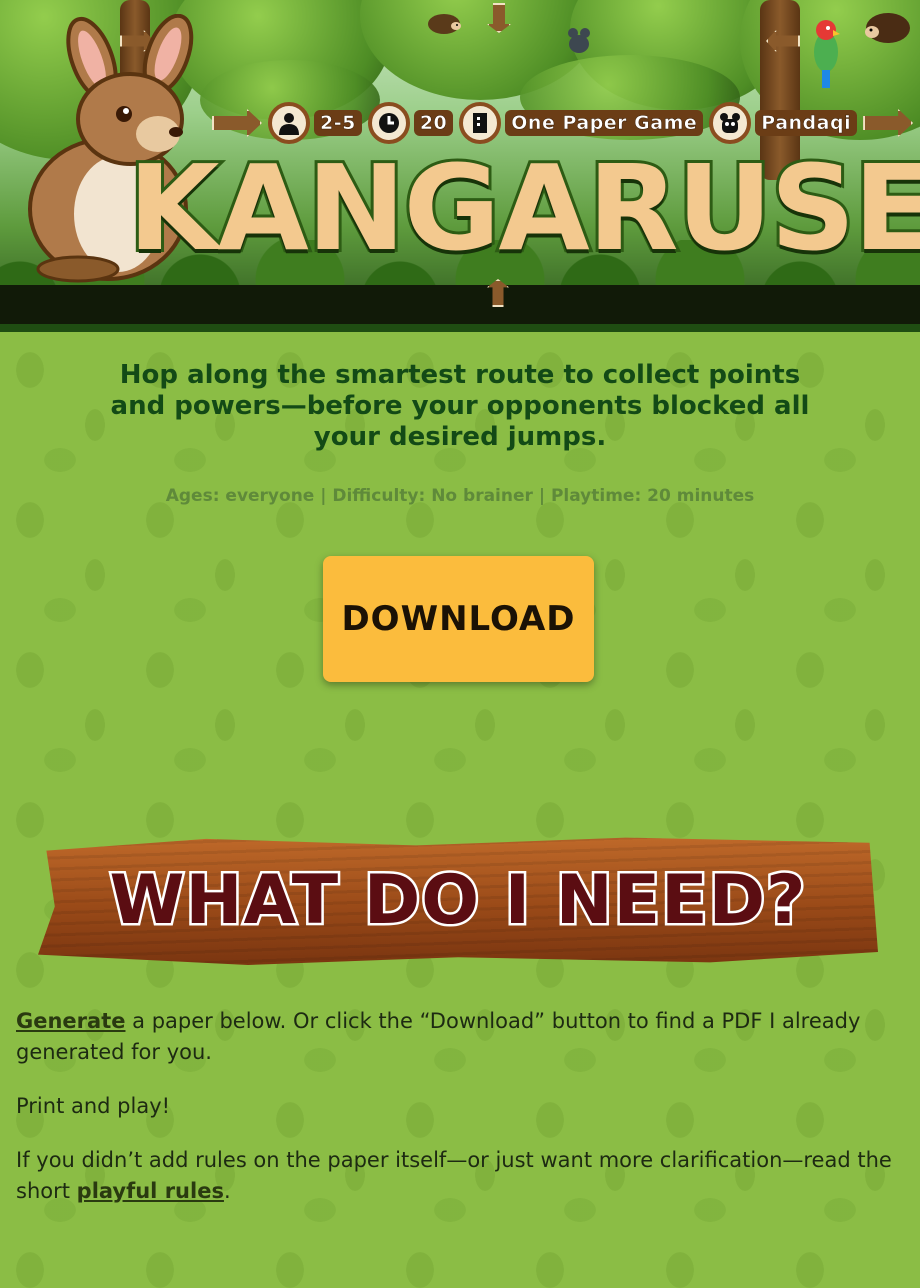 The height and width of the screenshot is (1288, 920). What do you see at coordinates (460, 328) in the screenshot?
I see `header-divider` at bounding box center [460, 328].